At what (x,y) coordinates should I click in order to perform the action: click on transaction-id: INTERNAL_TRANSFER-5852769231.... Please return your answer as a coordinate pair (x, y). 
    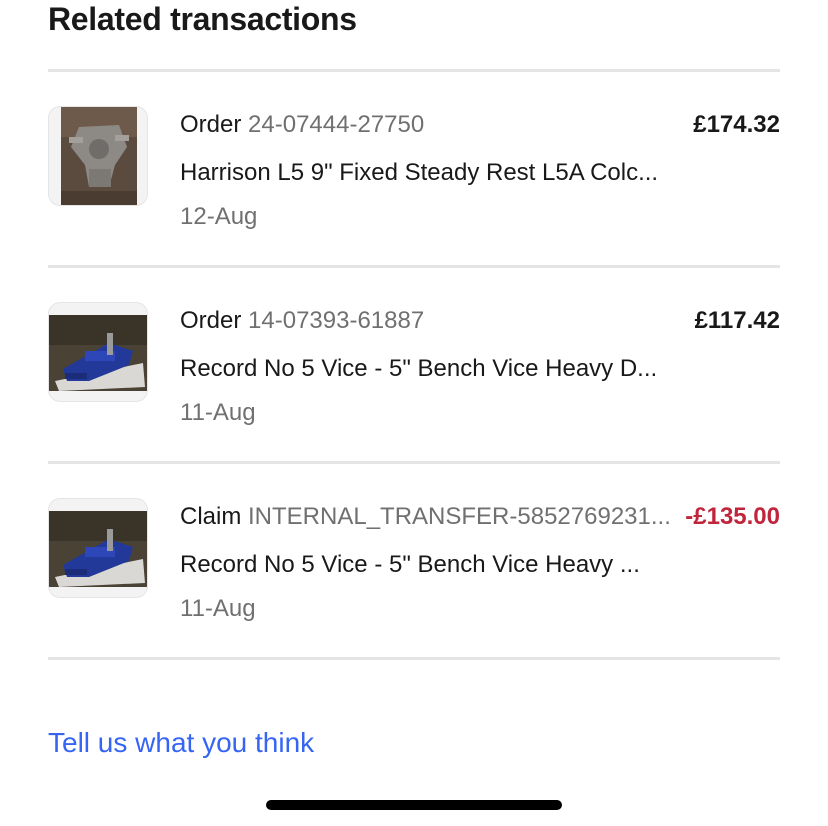
    Looking at the image, I should click on (459, 516).